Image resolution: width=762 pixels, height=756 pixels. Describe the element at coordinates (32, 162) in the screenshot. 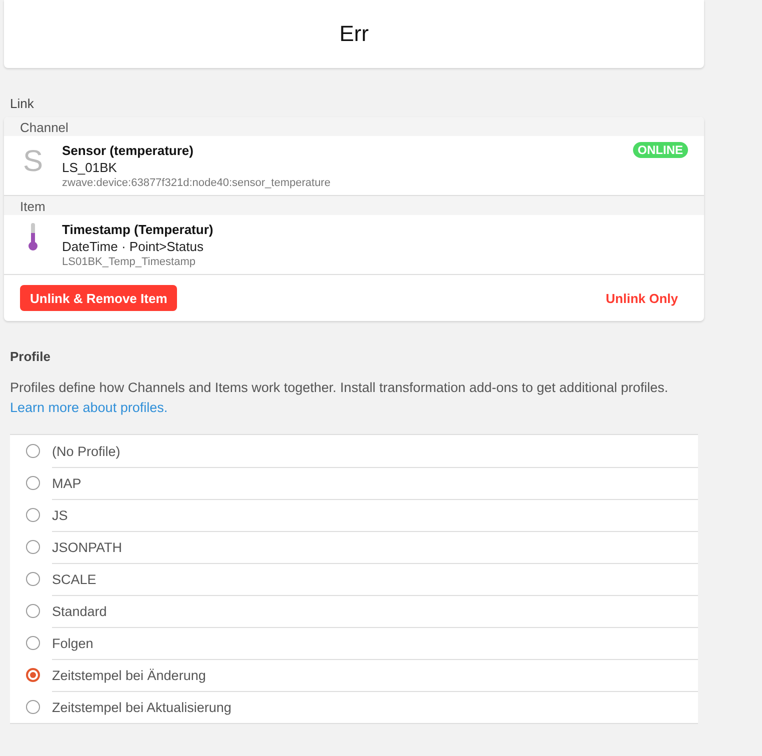

I see `letter-icon: S` at that location.